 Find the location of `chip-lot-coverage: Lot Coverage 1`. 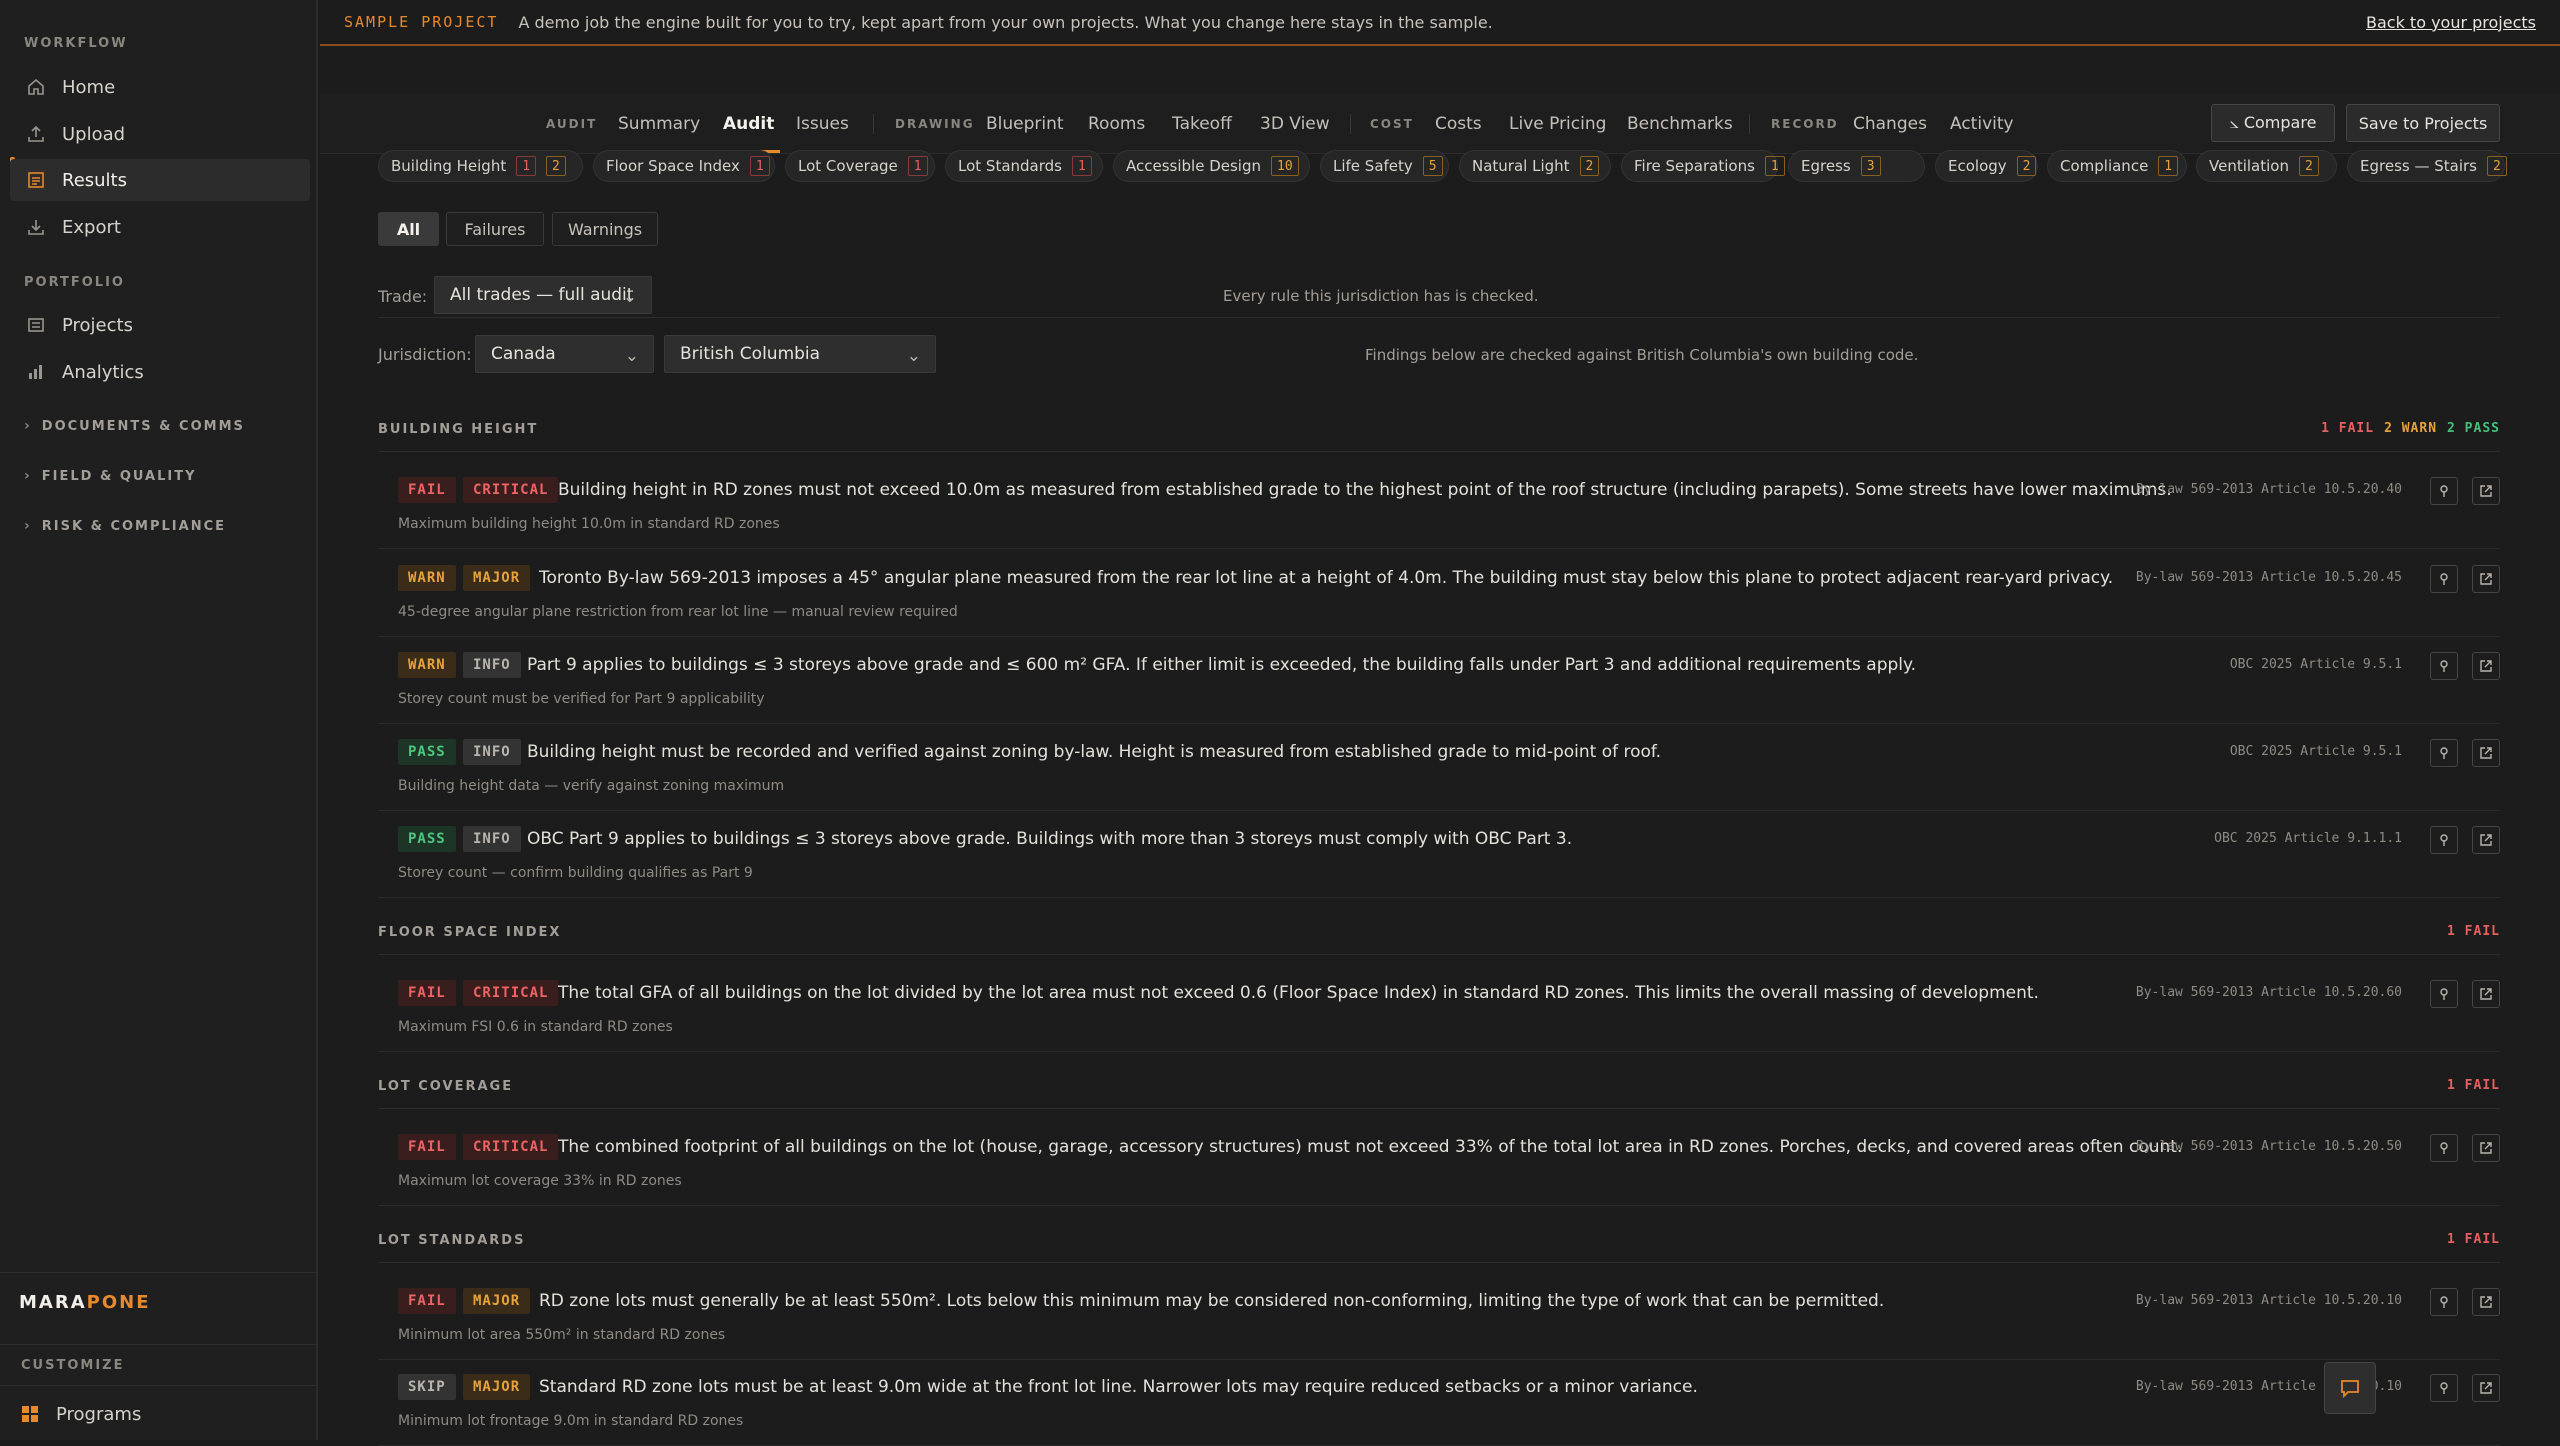

chip-lot-coverage: Lot Coverage 1 is located at coordinates (860, 166).